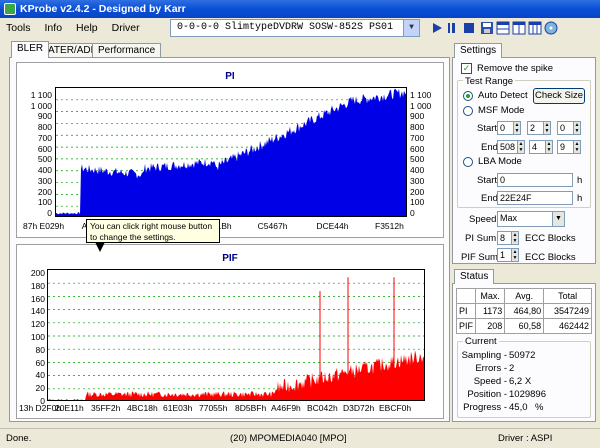  Describe the element at coordinates (18, 28) in the screenshot. I see `menu-tools: Tools` at that location.